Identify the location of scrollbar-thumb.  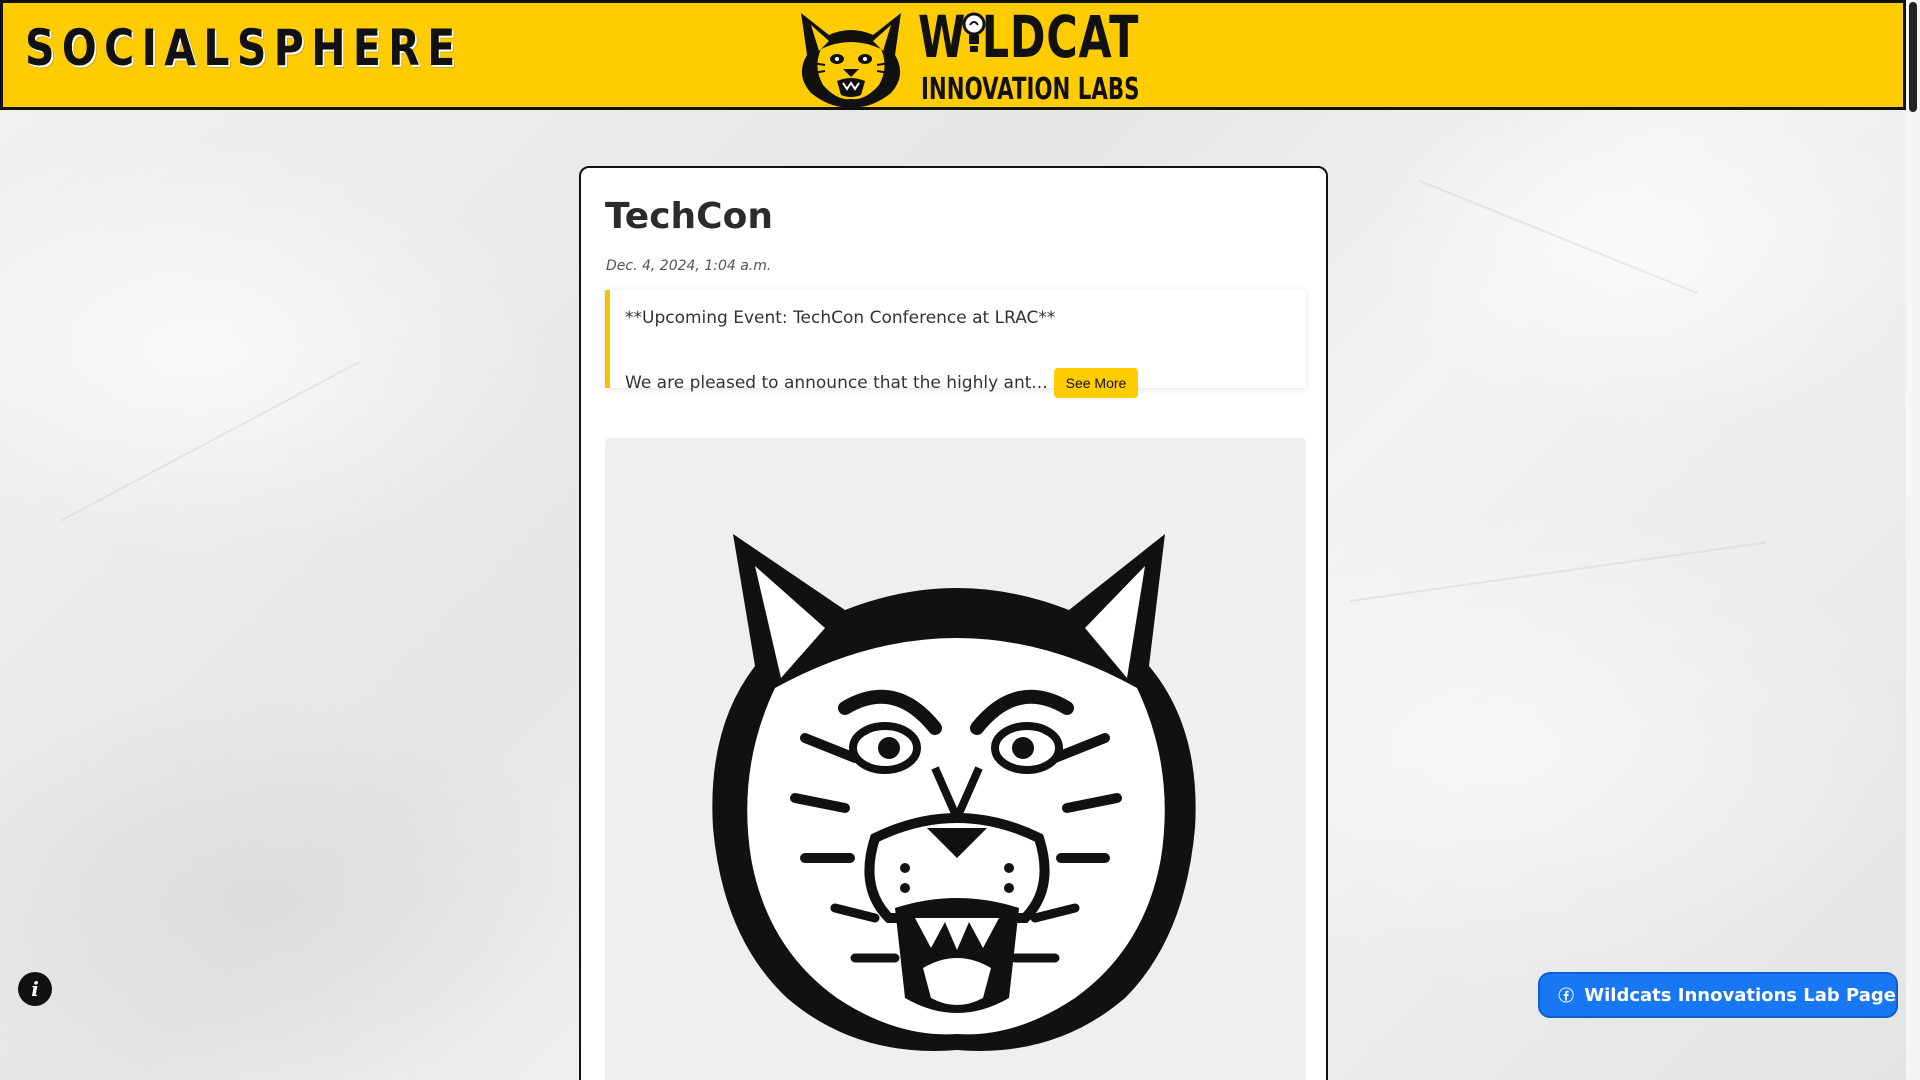
(1913, 57).